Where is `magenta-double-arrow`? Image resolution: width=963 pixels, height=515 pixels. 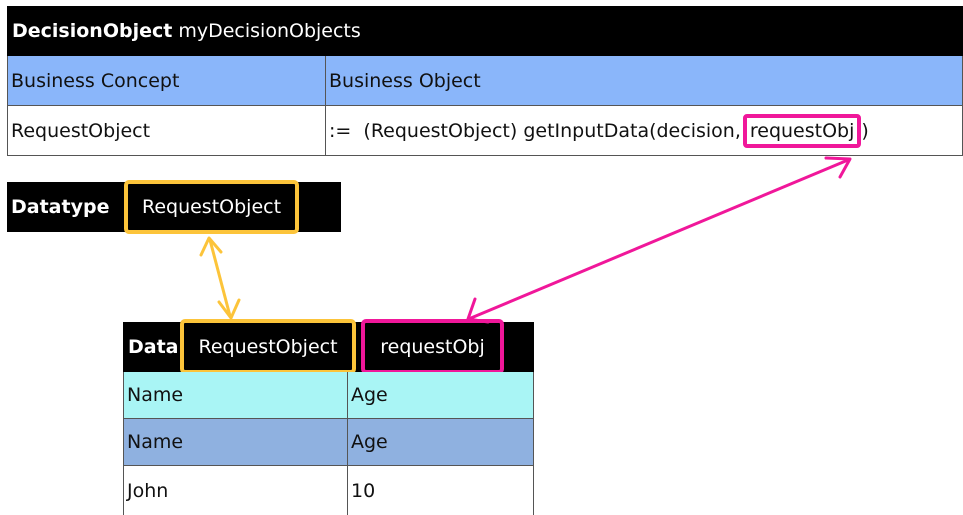 magenta-double-arrow is located at coordinates (659, 240).